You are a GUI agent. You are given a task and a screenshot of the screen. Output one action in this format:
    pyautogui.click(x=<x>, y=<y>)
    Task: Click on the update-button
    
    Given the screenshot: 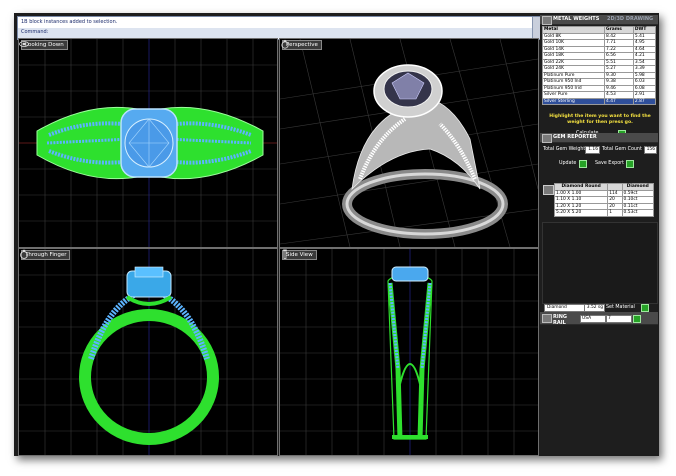 What is the action you would take?
    pyautogui.click(x=583, y=164)
    